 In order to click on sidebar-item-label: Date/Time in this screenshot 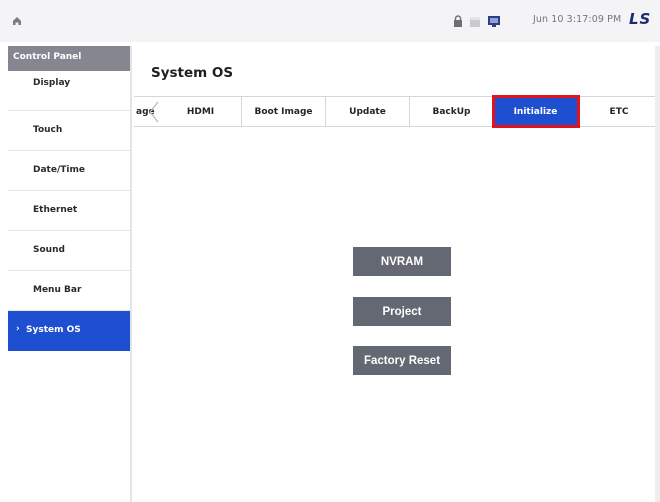, I will do `click(59, 170)`.